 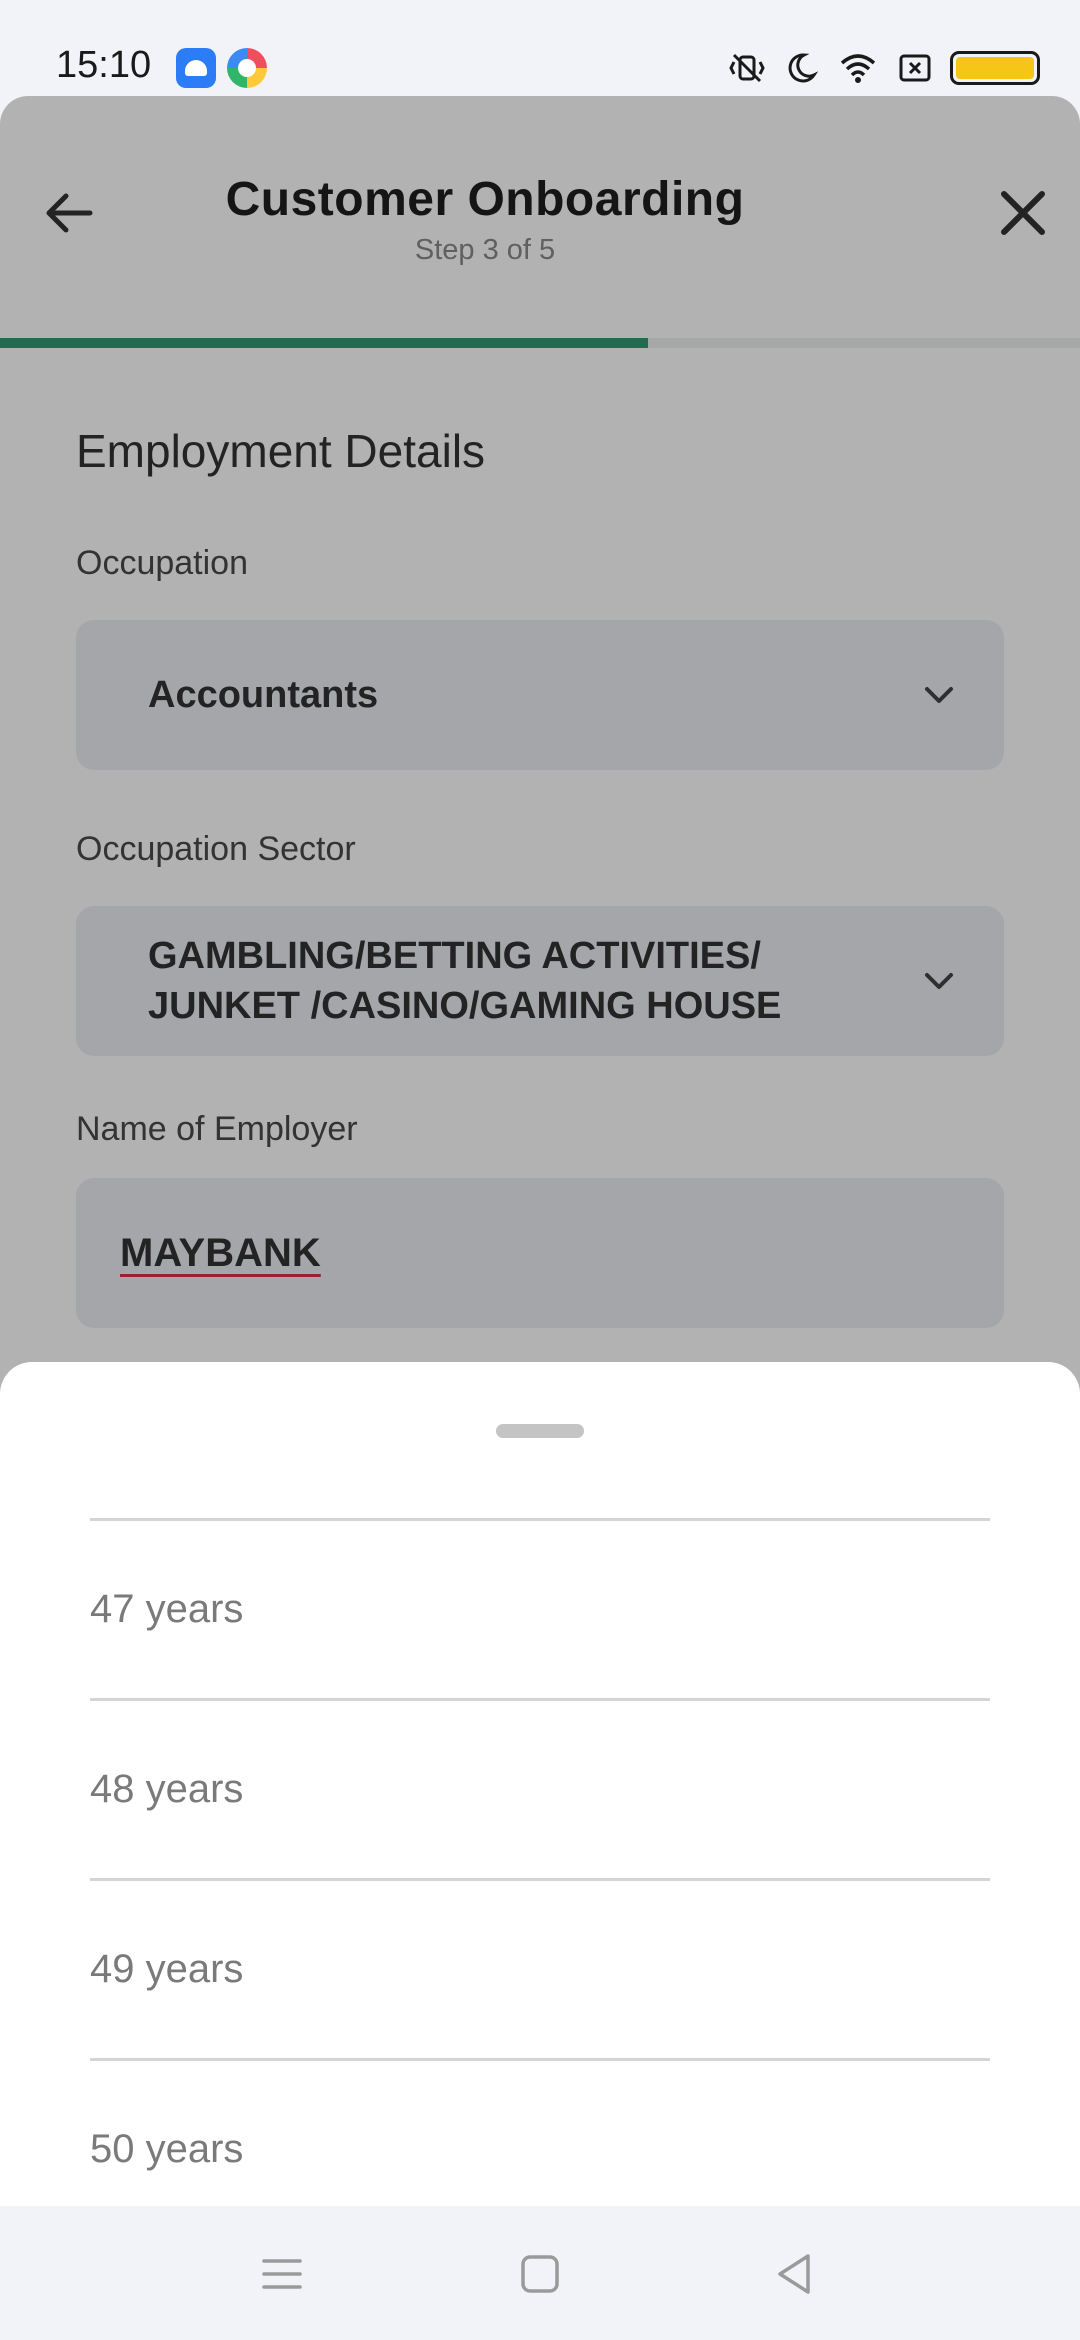 What do you see at coordinates (540, 1431) in the screenshot?
I see `sheet-drag-handle` at bounding box center [540, 1431].